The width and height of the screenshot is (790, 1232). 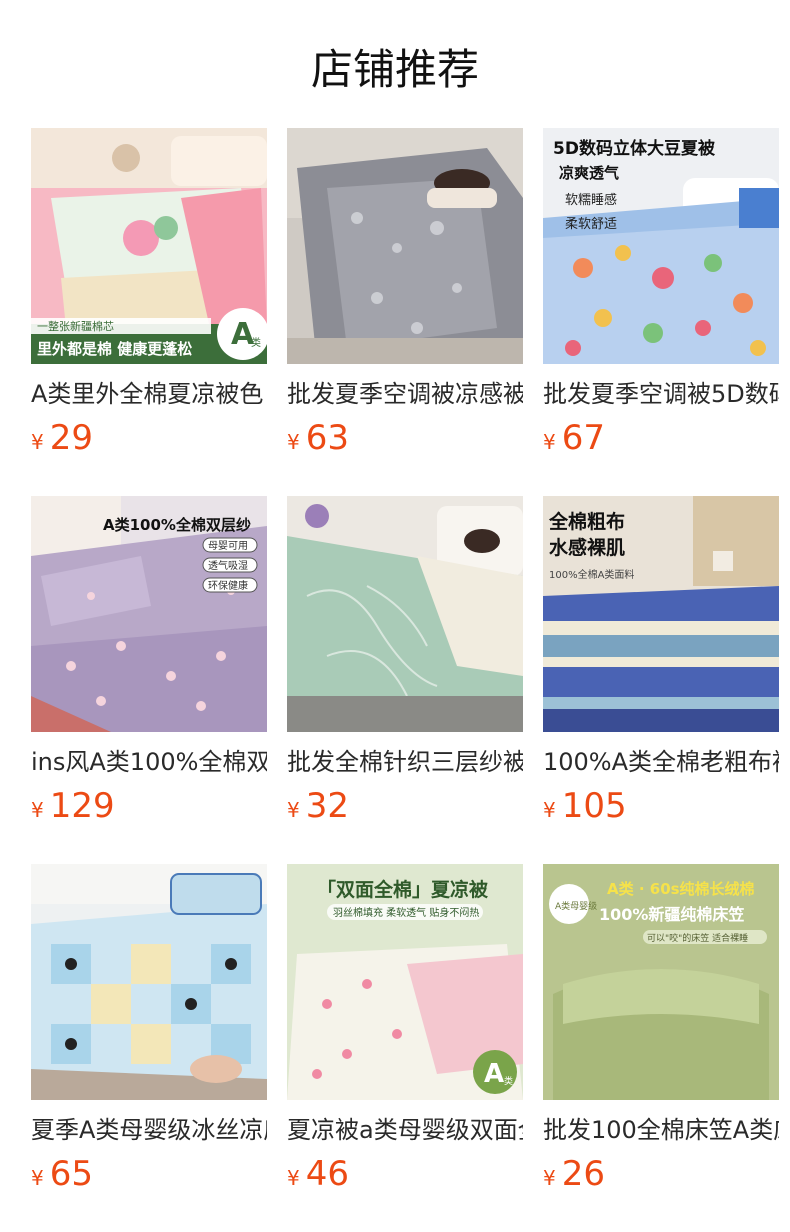 What do you see at coordinates (405, 762) in the screenshot?
I see `product-name: 批发全棉针织三层纱被` at bounding box center [405, 762].